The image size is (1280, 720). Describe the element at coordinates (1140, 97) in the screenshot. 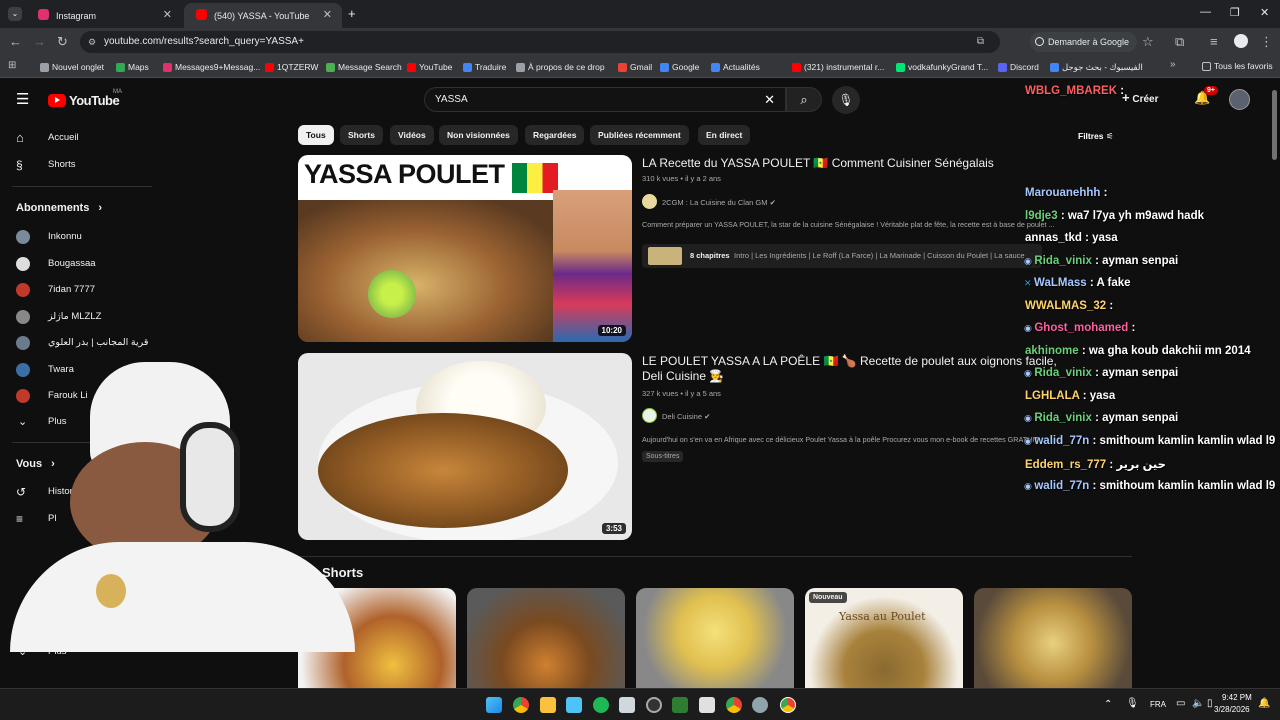

I see `create-button: + Créer` at that location.